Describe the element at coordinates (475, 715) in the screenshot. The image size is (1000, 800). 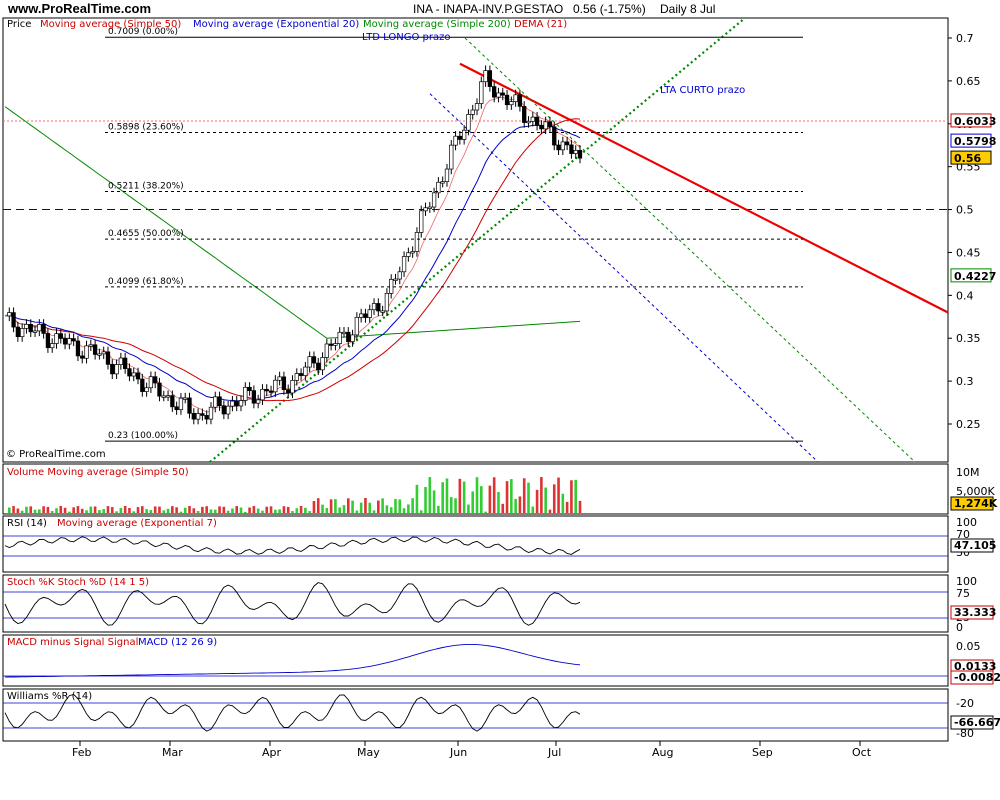
I see `williams-panel` at that location.